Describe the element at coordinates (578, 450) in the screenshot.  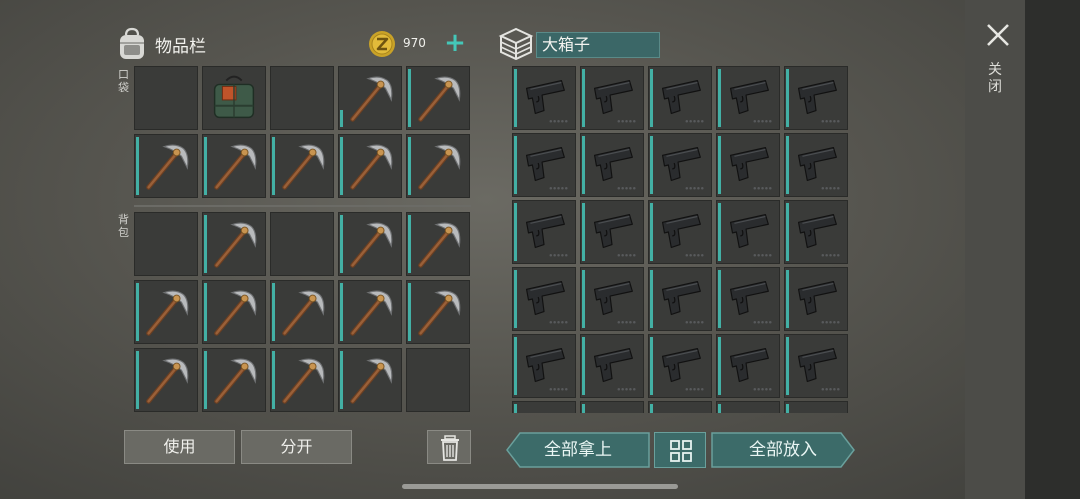
I see `take-all-button: 全部拿上` at that location.